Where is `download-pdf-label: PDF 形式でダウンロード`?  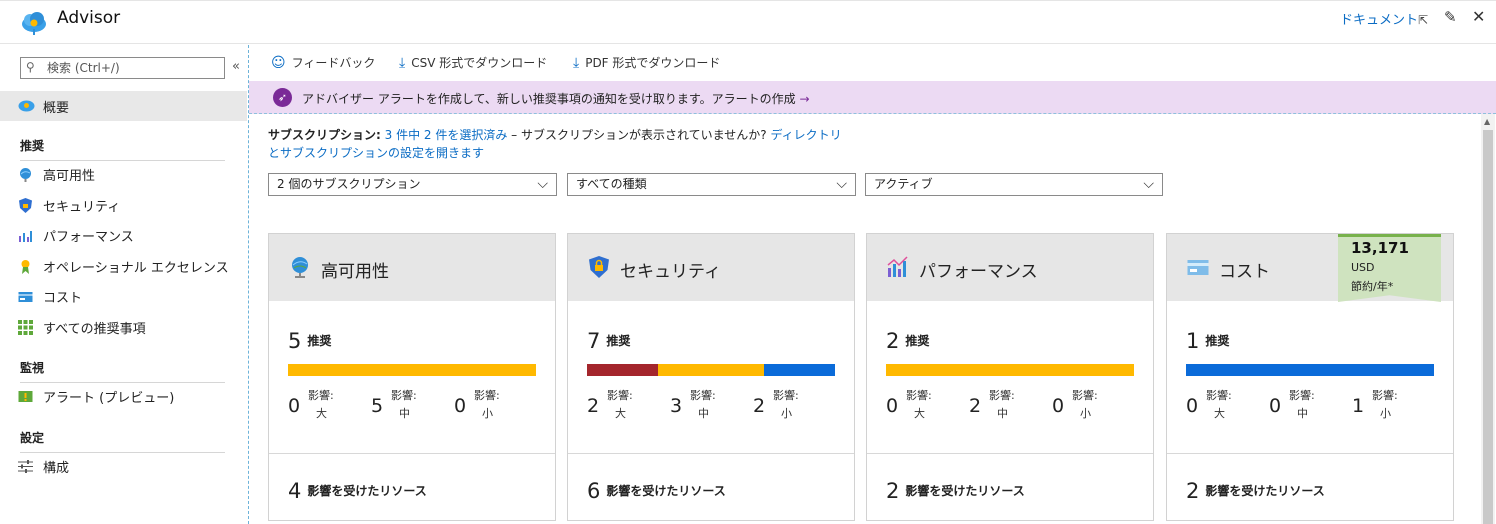 download-pdf-label: PDF 形式でダウンロード is located at coordinates (653, 63).